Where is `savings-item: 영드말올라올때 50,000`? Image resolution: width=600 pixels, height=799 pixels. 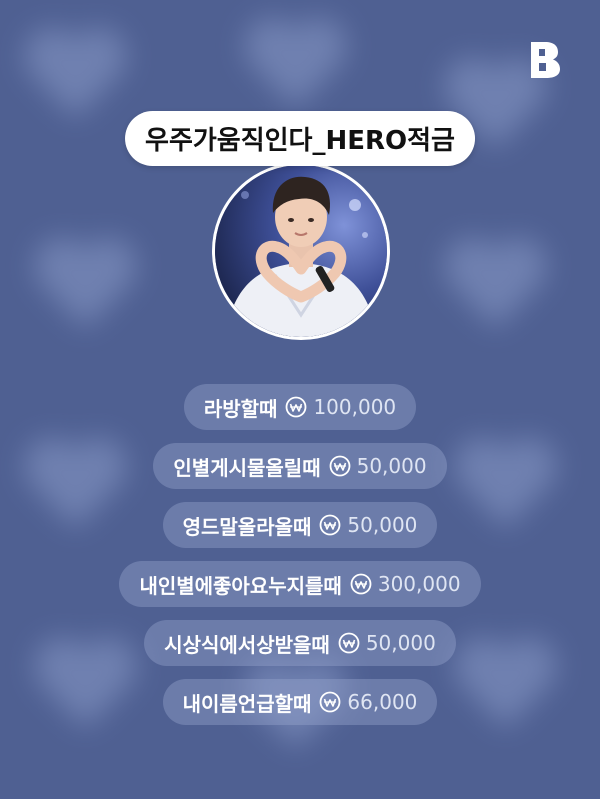
savings-item: 영드말올라올때 50,000 is located at coordinates (300, 525).